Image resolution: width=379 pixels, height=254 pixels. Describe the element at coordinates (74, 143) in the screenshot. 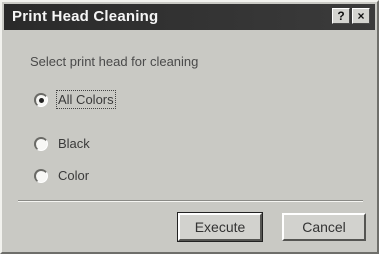

I see `radio-label-black: Black` at that location.